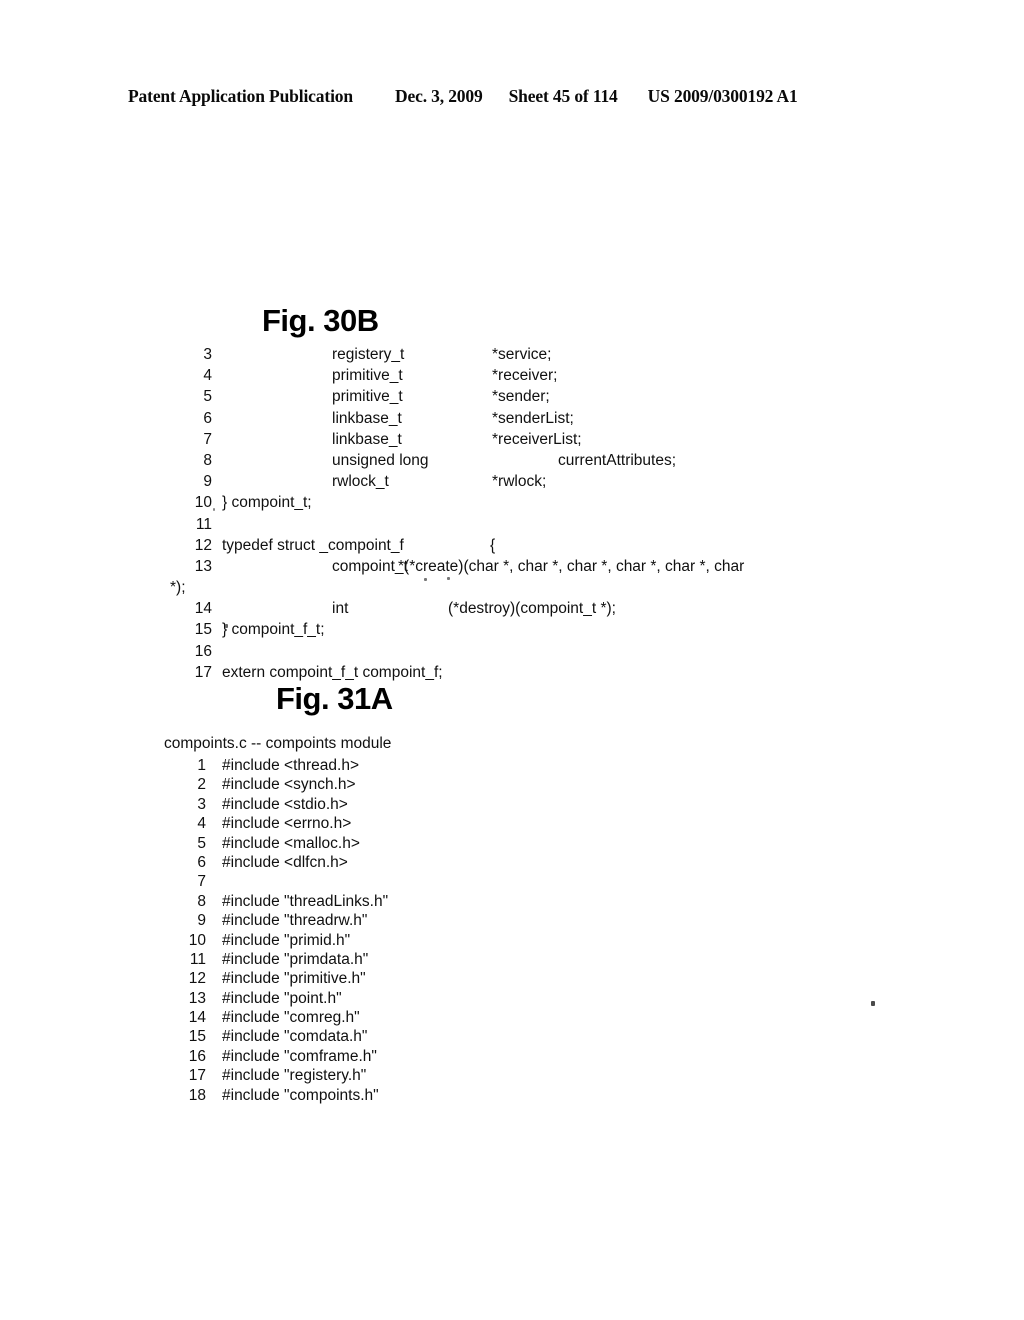 The height and width of the screenshot is (1320, 1024). What do you see at coordinates (278, 743) in the screenshot?
I see `figure-caption-31a: compoints.c -- compoints module` at bounding box center [278, 743].